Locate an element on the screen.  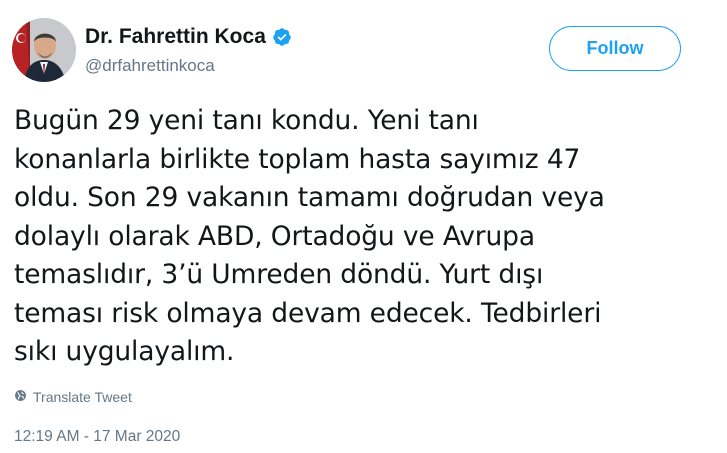
user-info: Dr. Fahrettin Koca @drfahrettinkoca is located at coordinates (188, 50).